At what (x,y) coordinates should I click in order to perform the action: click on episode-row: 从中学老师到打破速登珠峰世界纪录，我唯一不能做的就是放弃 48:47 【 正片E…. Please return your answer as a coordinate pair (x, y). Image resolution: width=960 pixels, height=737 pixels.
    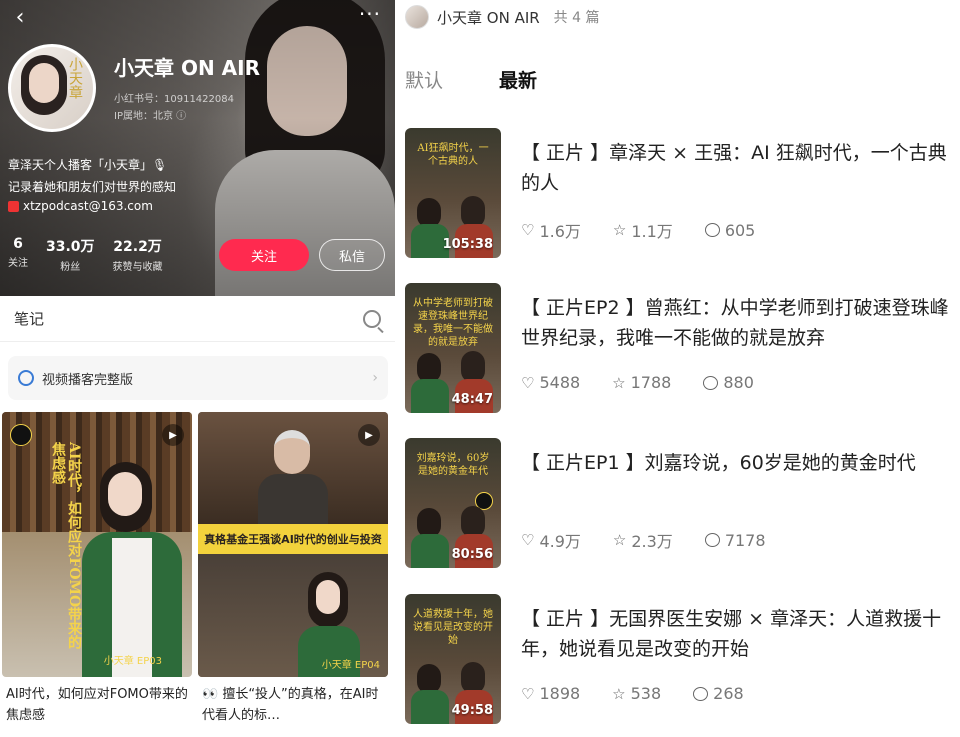
    Looking at the image, I should click on (680, 348).